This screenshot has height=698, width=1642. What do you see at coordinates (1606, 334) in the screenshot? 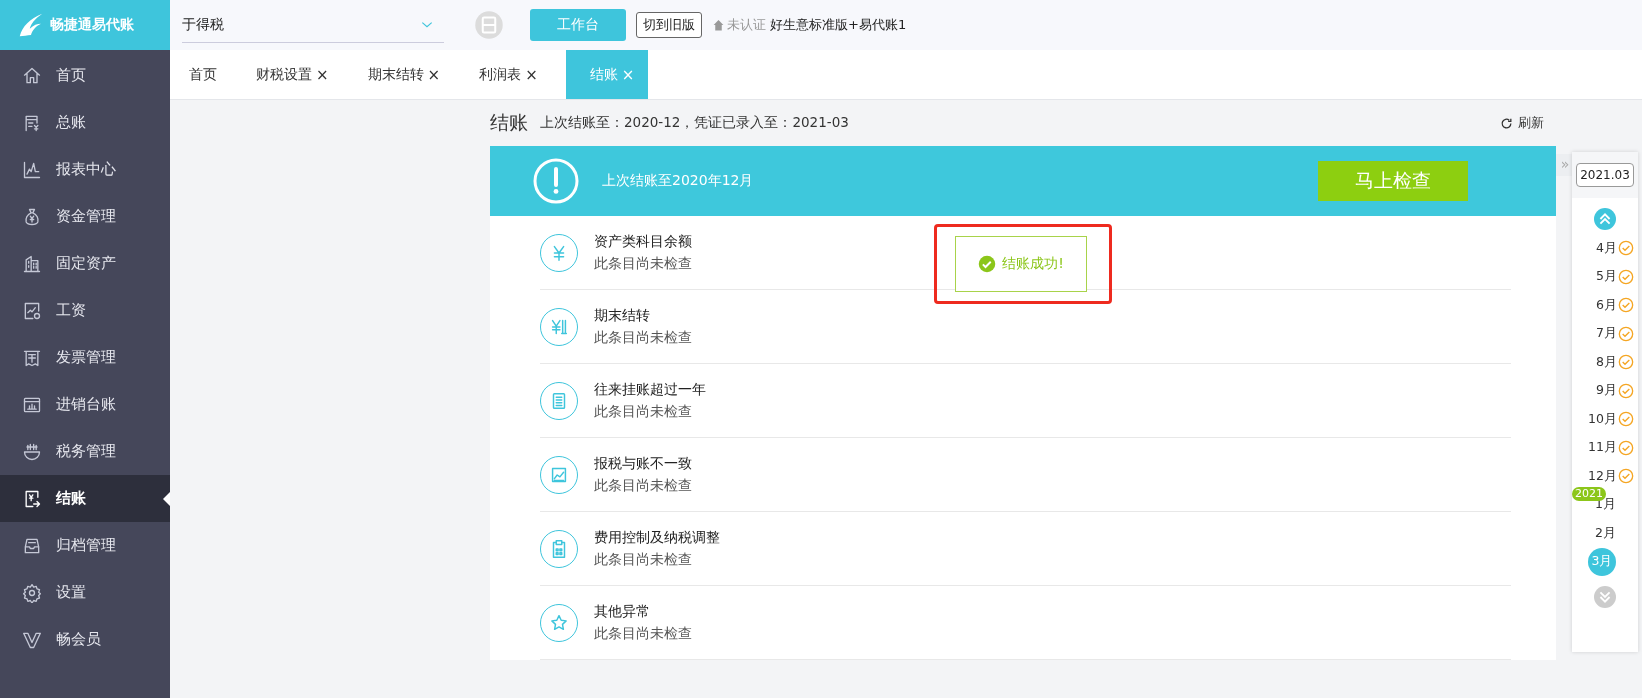
I see `month-item: 7月` at bounding box center [1606, 334].